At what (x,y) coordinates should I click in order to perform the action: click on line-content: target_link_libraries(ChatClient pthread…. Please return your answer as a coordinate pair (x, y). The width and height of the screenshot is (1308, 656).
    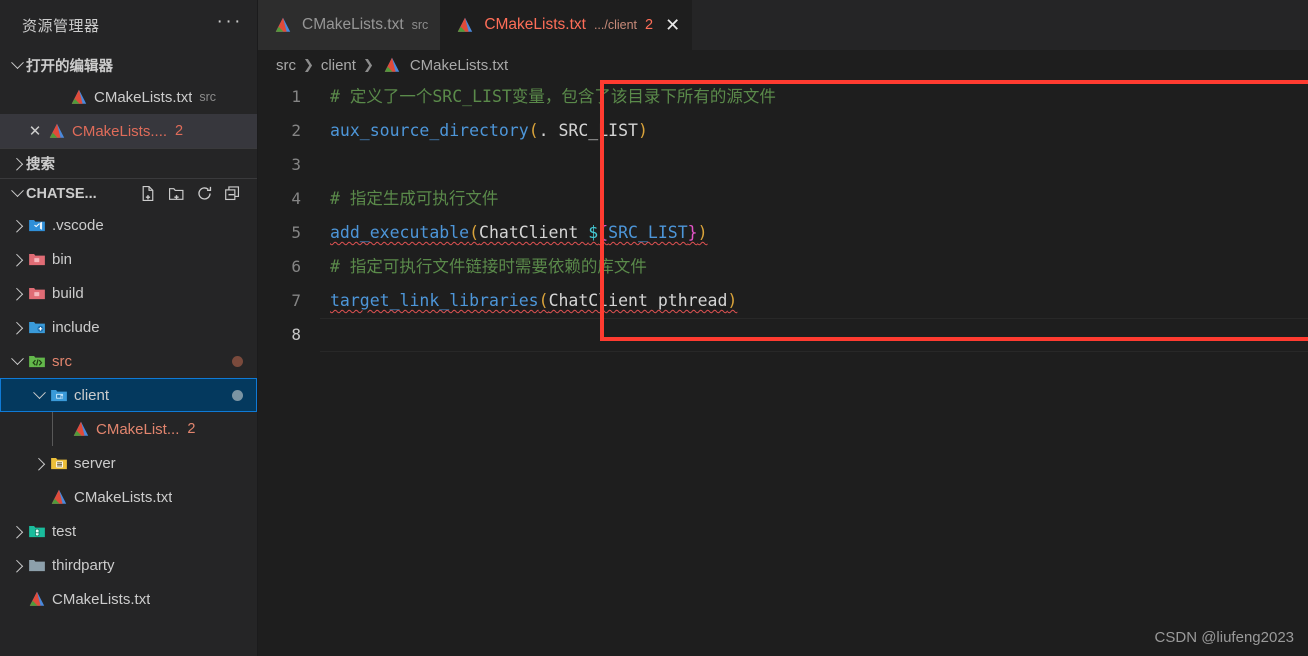
    Looking at the image, I should click on (534, 300).